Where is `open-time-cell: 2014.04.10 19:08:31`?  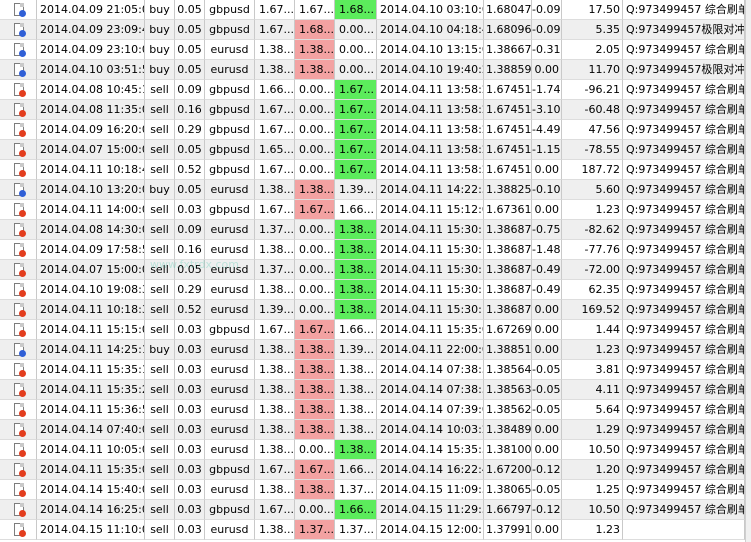
open-time-cell: 2014.04.10 19:08:31 is located at coordinates (91, 290).